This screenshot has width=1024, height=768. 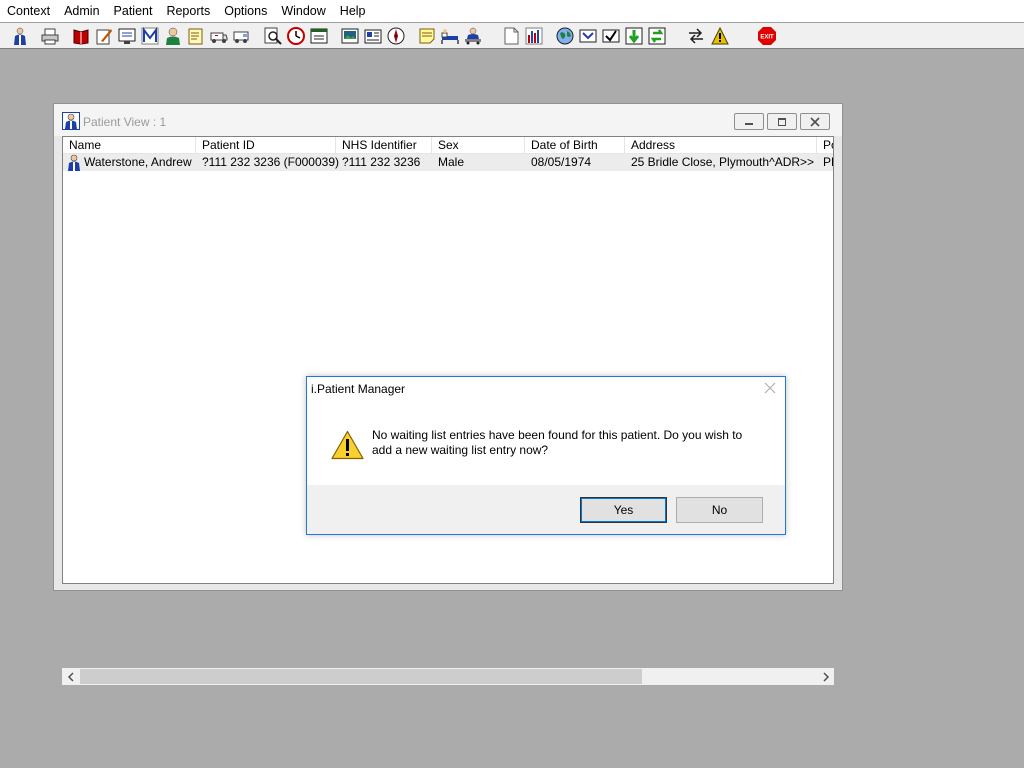 What do you see at coordinates (381, 162) in the screenshot?
I see `cell-nhs-identifier: ?111 232 3236` at bounding box center [381, 162].